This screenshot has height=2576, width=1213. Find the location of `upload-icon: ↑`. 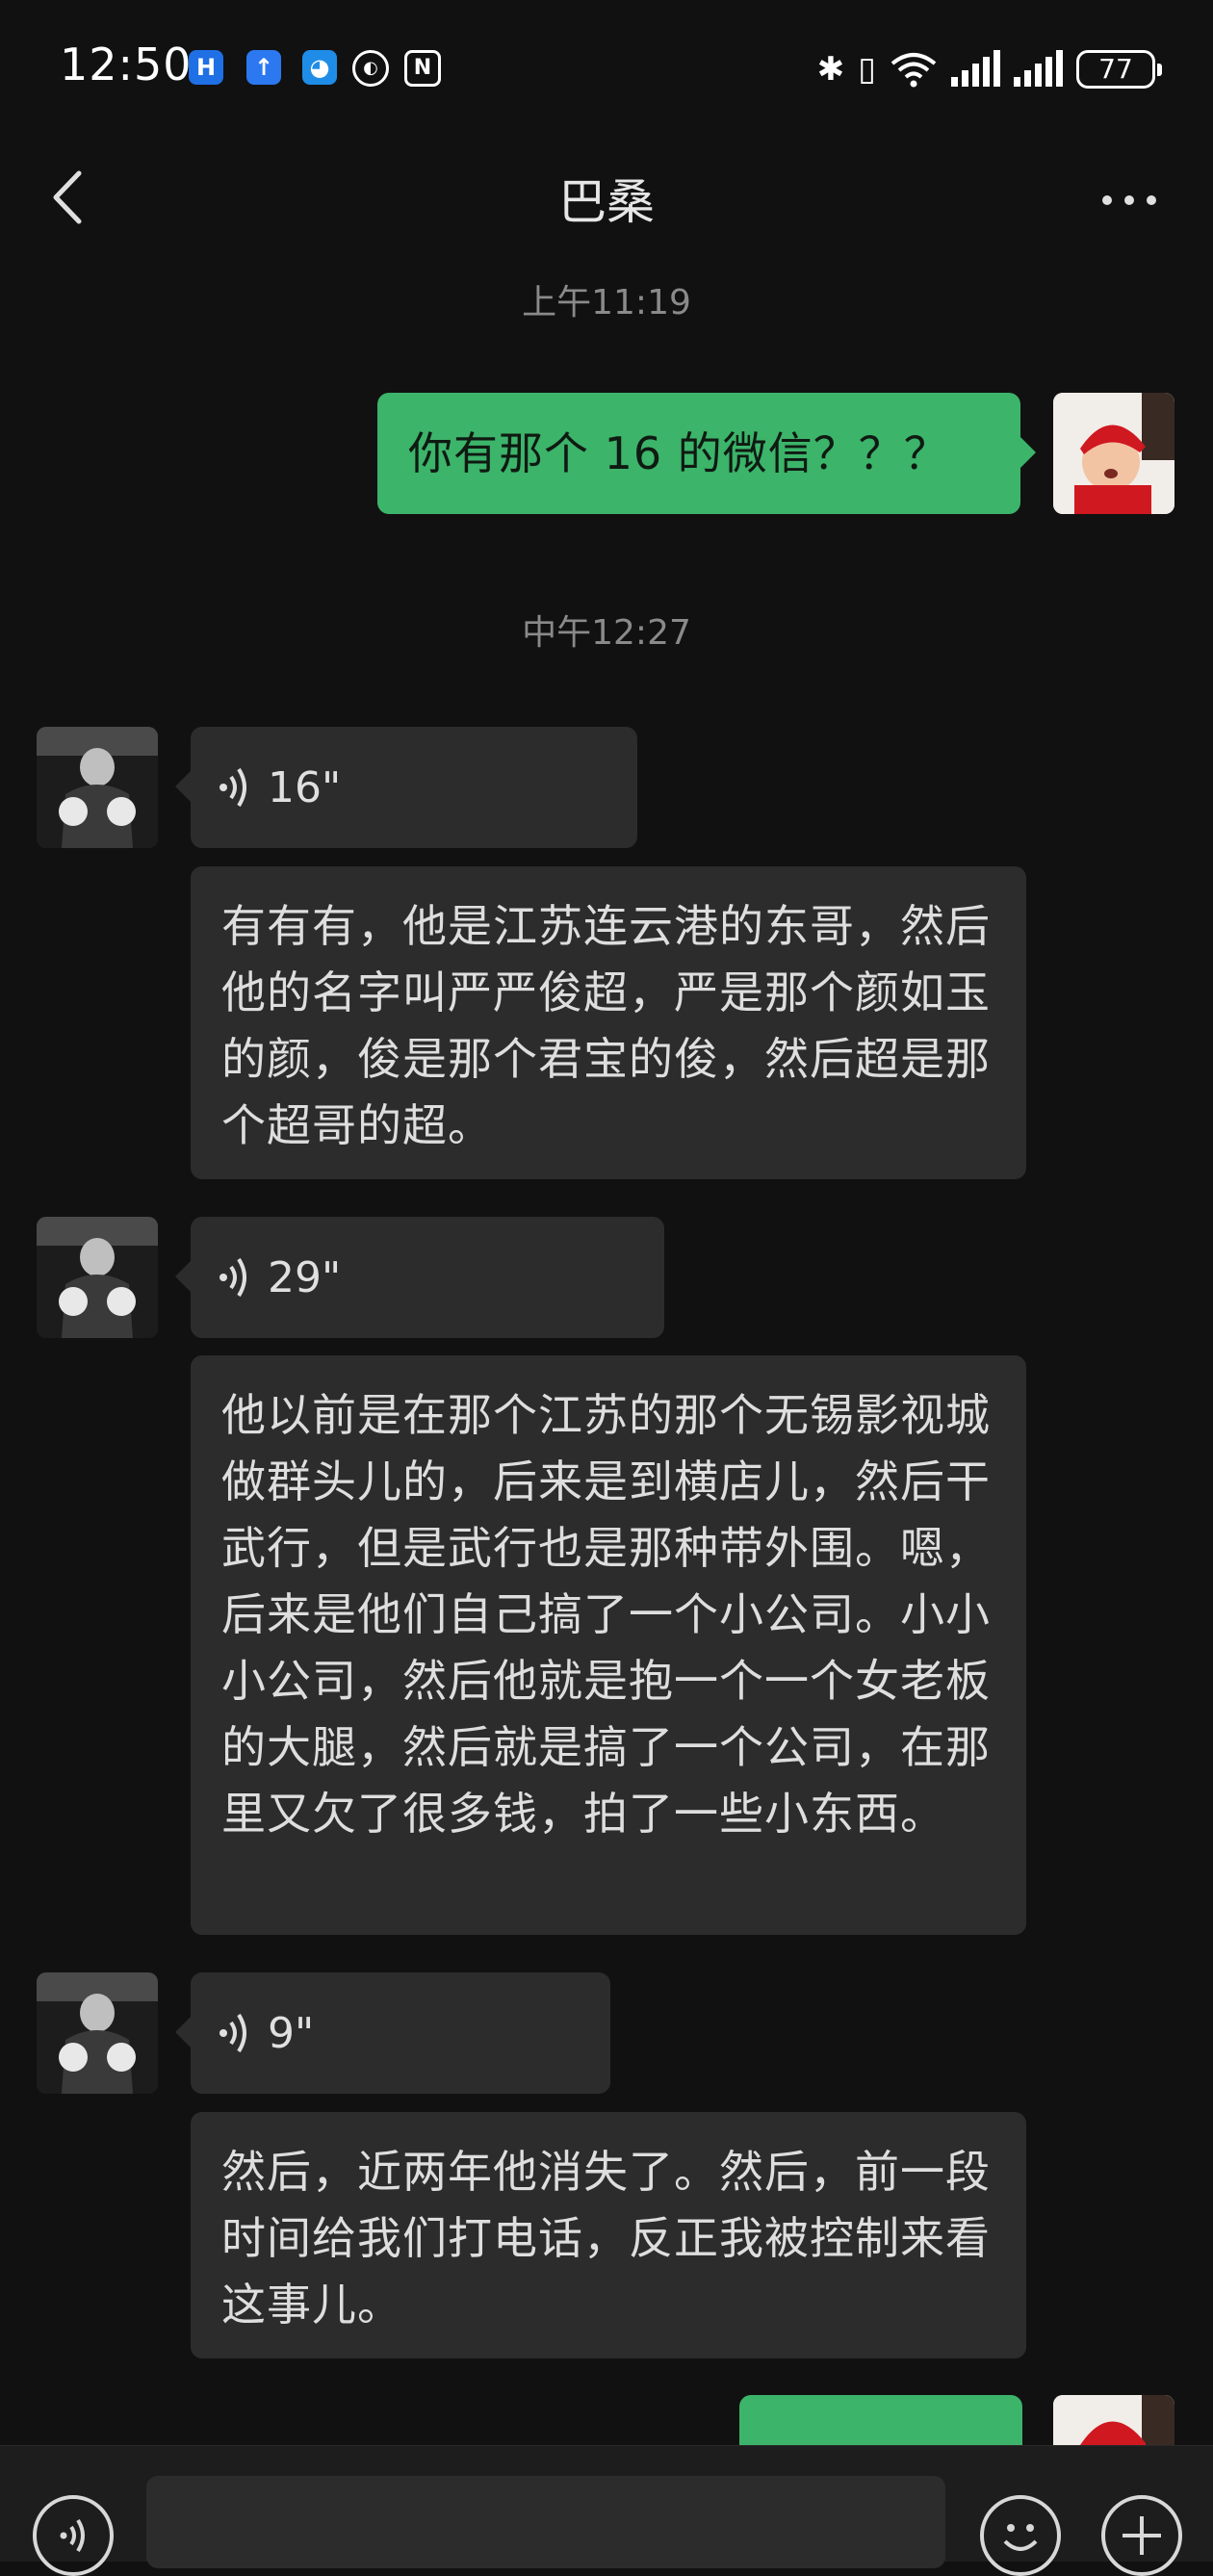

upload-icon: ↑ is located at coordinates (264, 67).